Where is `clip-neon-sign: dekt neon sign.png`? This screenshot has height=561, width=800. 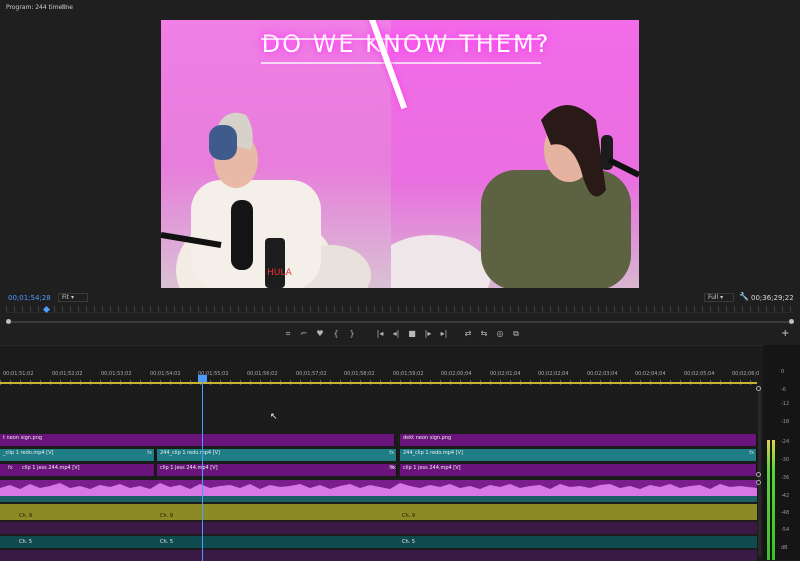
clip-neon-sign: dekt neon sign.png is located at coordinates (578, 440).